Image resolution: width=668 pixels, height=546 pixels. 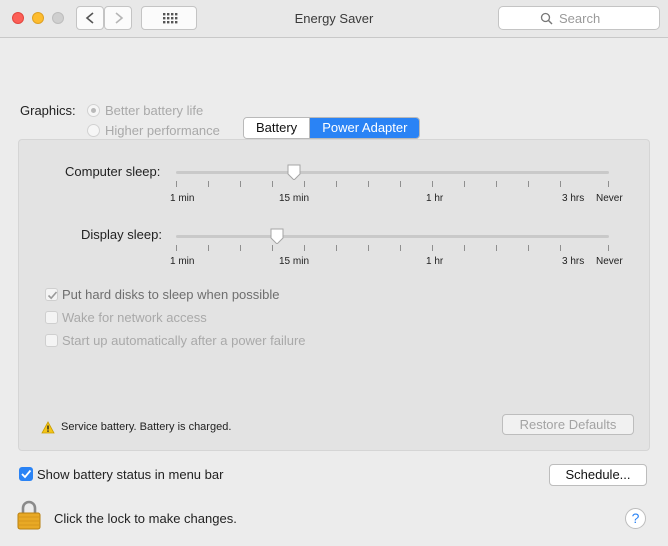 What do you see at coordinates (93, 130) in the screenshot?
I see `radio-higher-performance` at bounding box center [93, 130].